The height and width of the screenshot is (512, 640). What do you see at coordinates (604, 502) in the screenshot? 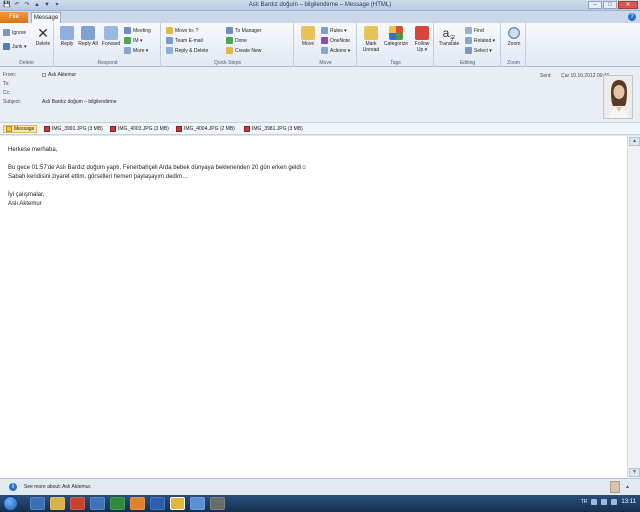
I see `network-icon` at bounding box center [604, 502].